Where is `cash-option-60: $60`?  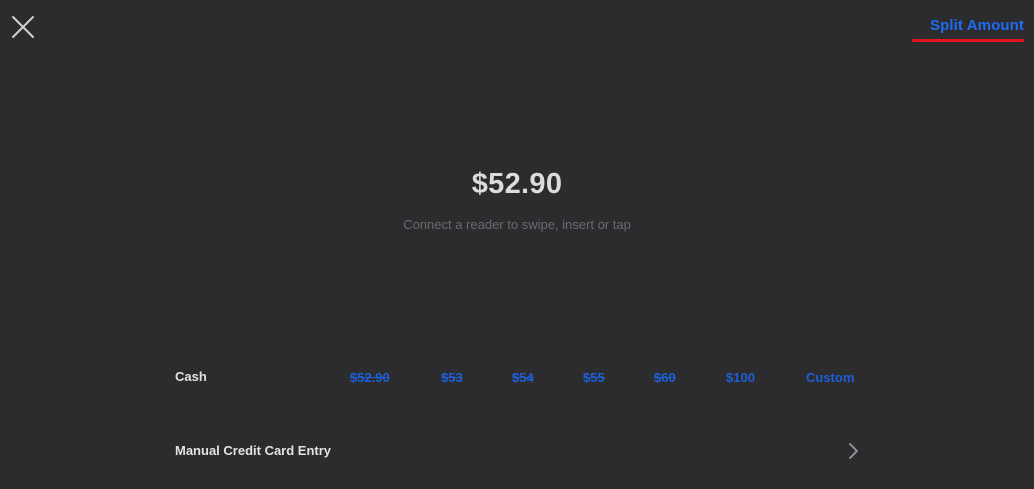
cash-option-60: $60 is located at coordinates (665, 377).